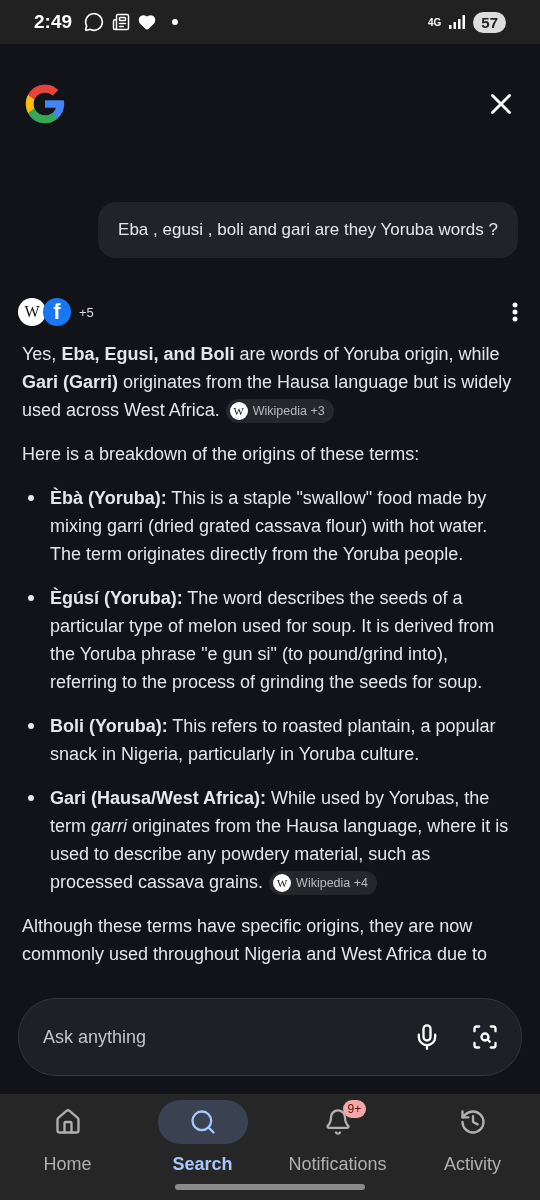  What do you see at coordinates (270, 382) in the screenshot?
I see `answer-paragraph: Yes, Eba, Egusi, and Boli are words of Yoruba origin, while Gari (Garri) originates from the Hausa language but is widely used across West Africa. W Wikipedia +3` at bounding box center [270, 382].